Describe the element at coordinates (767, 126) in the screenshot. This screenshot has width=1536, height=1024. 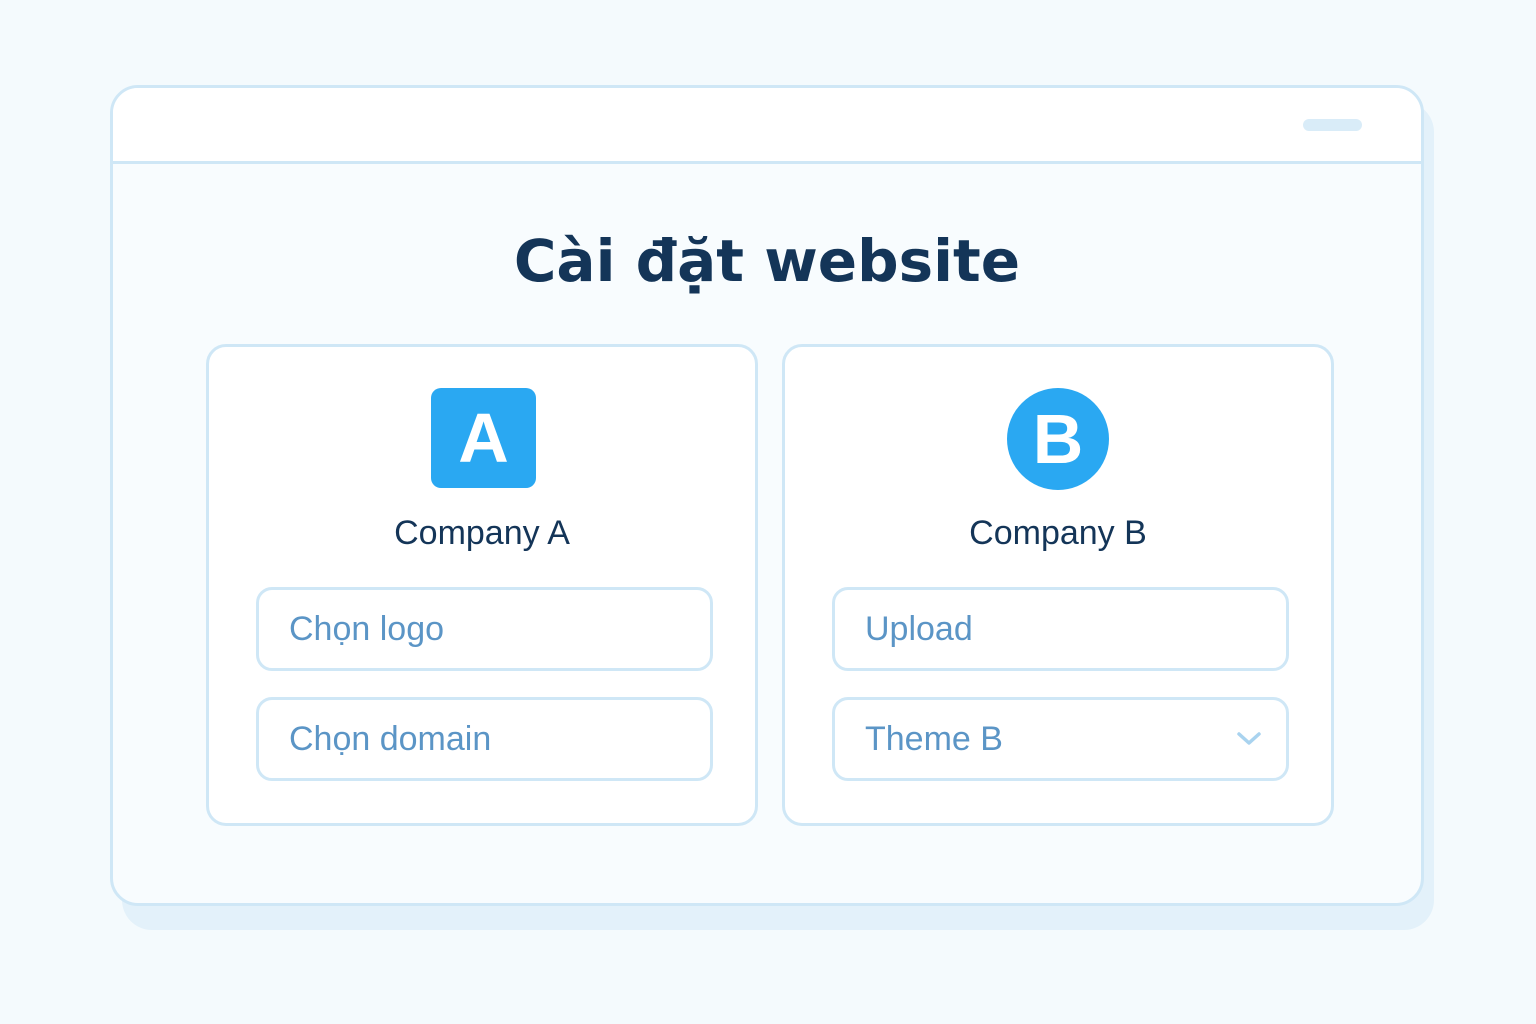
I see `window-titlebar` at that location.